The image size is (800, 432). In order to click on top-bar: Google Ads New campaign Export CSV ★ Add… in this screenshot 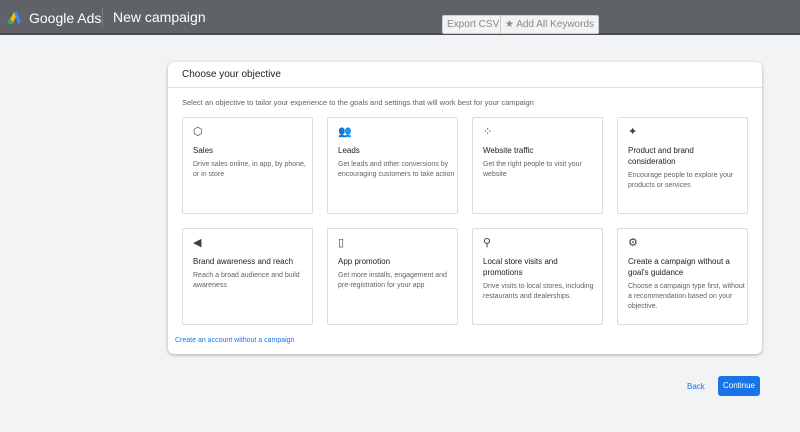, I will do `click(400, 17)`.